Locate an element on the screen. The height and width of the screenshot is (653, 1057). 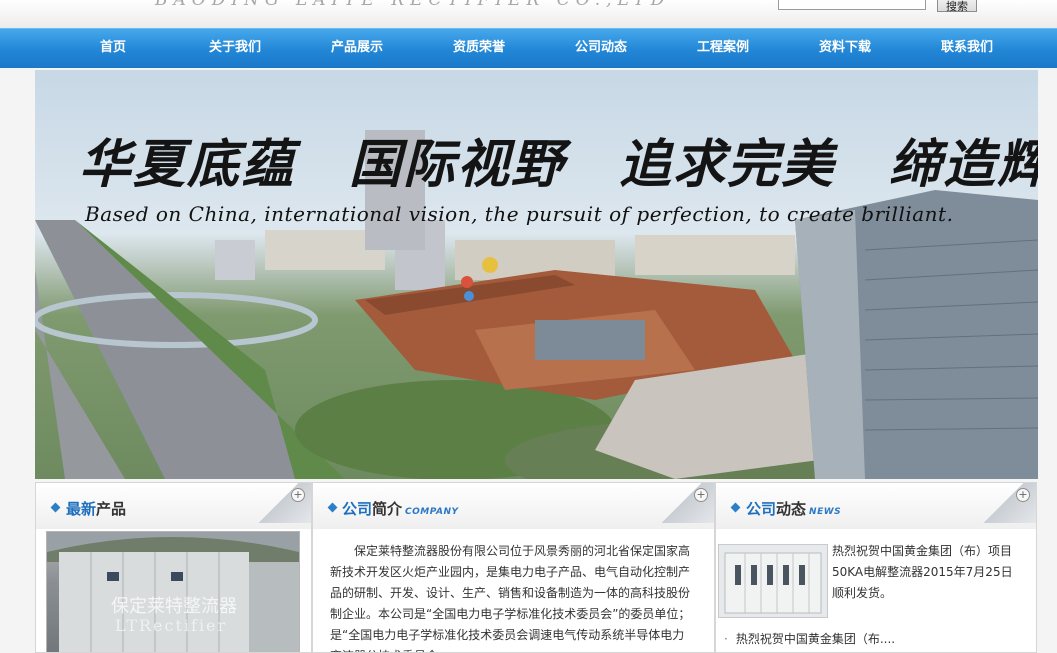
nav-item-downloads: 资料下载 is located at coordinates (845, 49).